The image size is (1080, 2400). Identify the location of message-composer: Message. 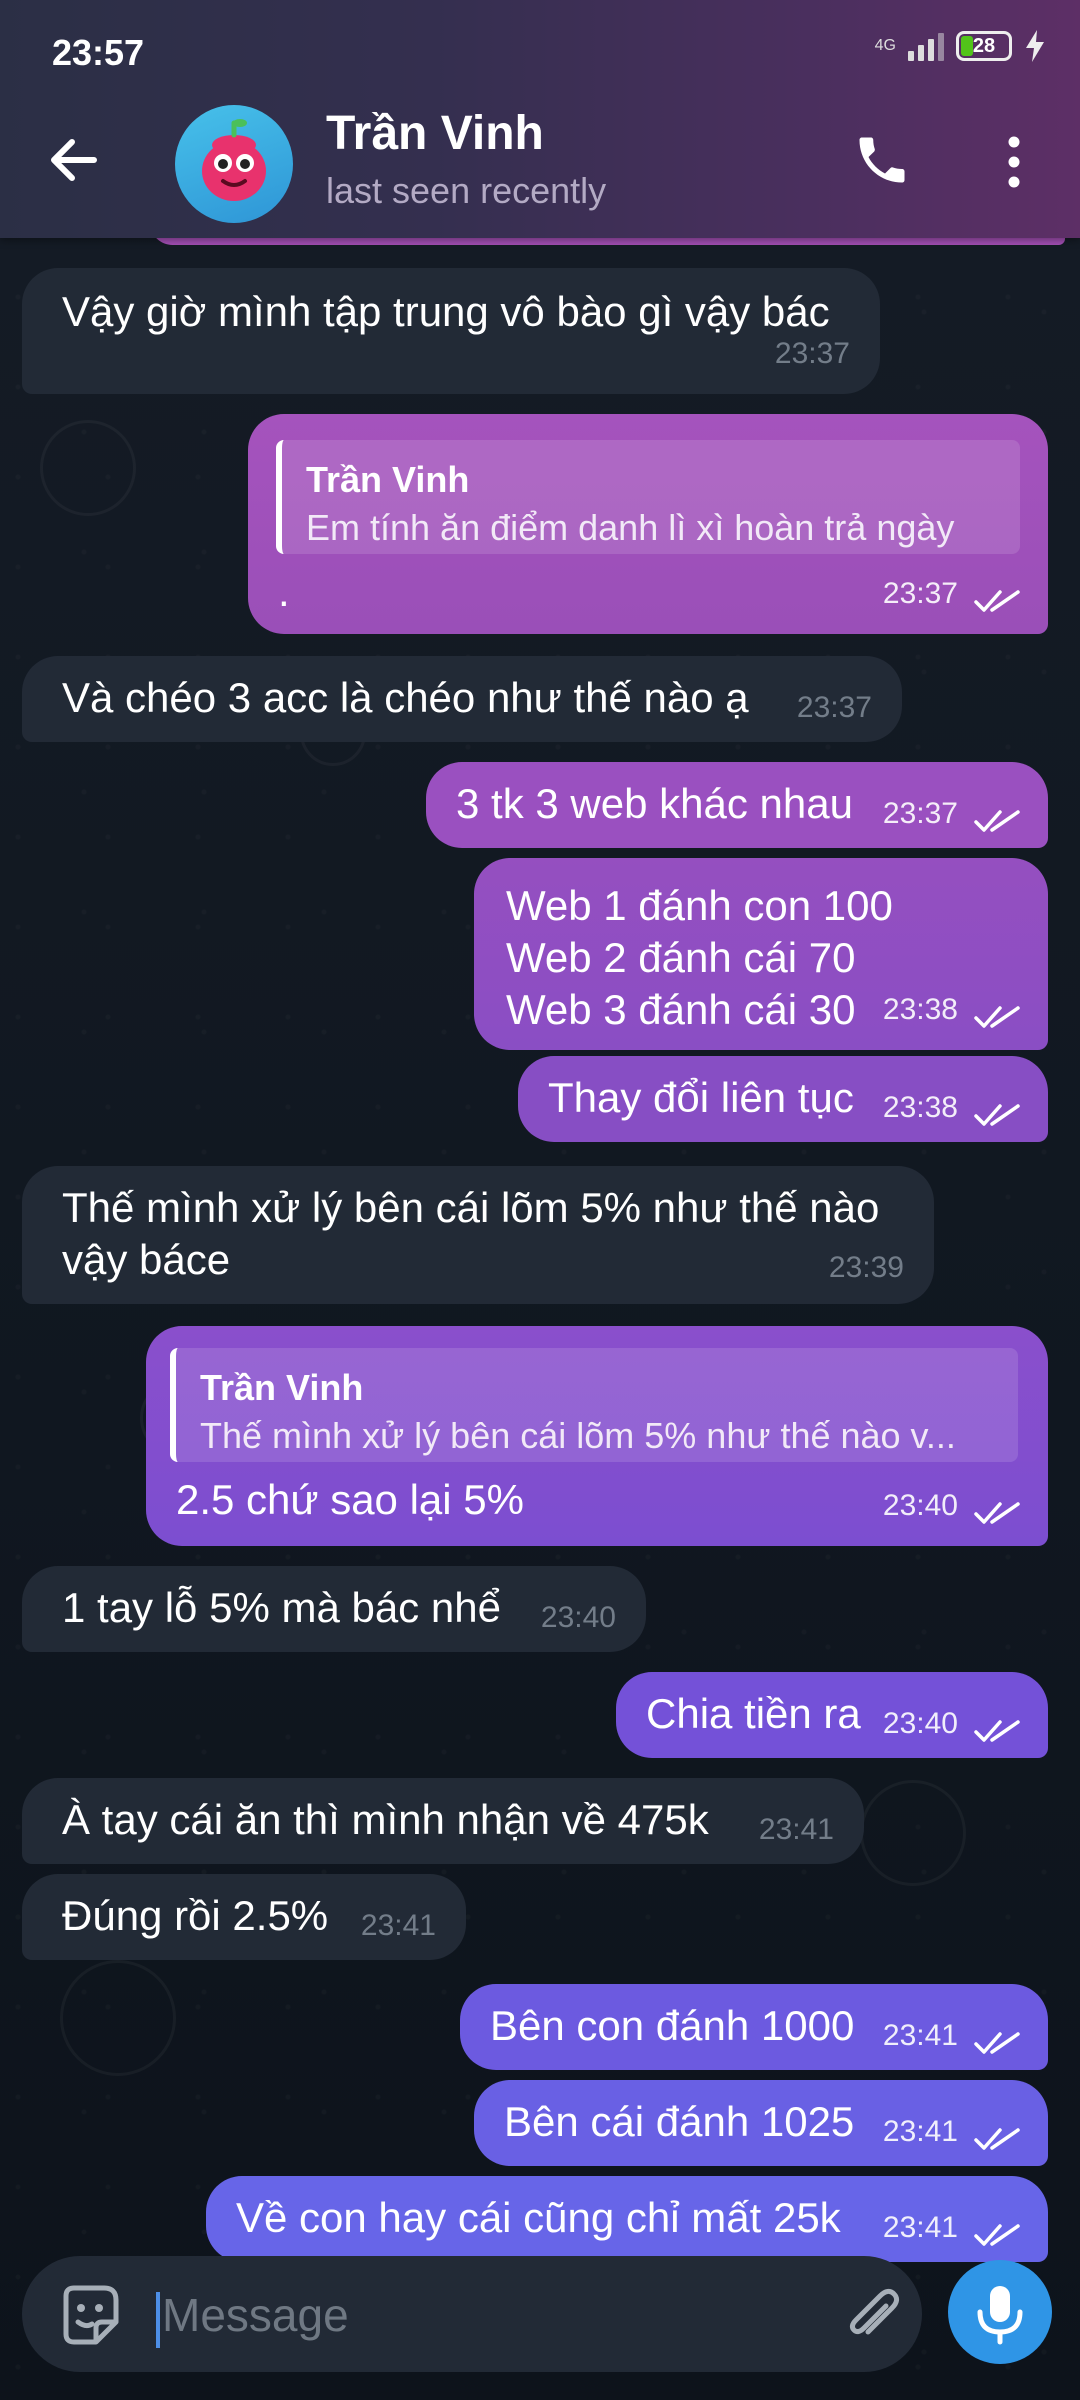
(472, 2314).